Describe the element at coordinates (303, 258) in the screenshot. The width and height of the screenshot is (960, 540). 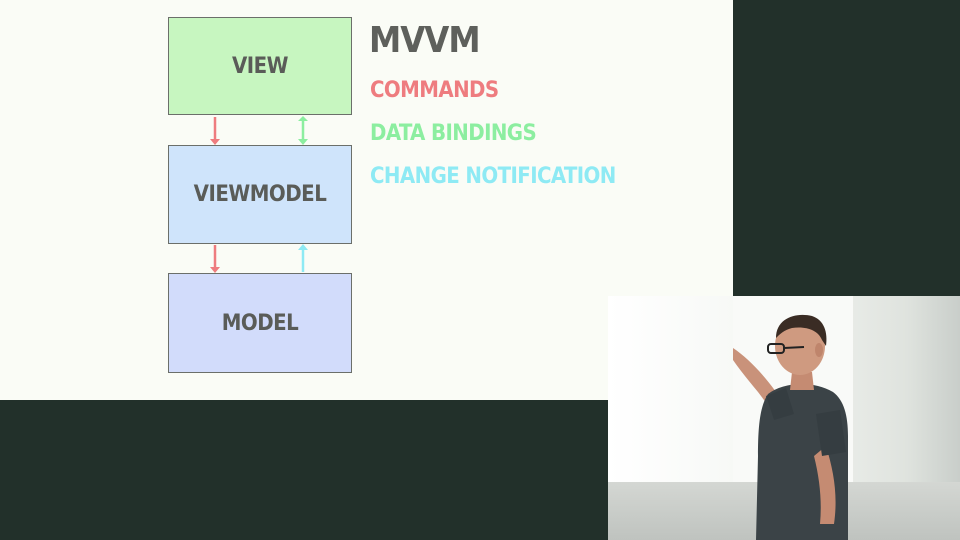
I see `notification-arrow-model-to-viewmodel` at that location.